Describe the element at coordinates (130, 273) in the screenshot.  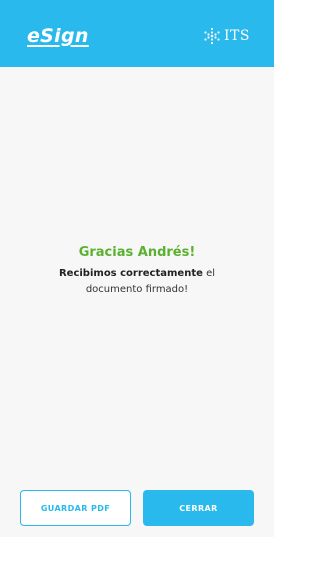
I see `confirmation-bold-text: Recibimos correctamente` at that location.